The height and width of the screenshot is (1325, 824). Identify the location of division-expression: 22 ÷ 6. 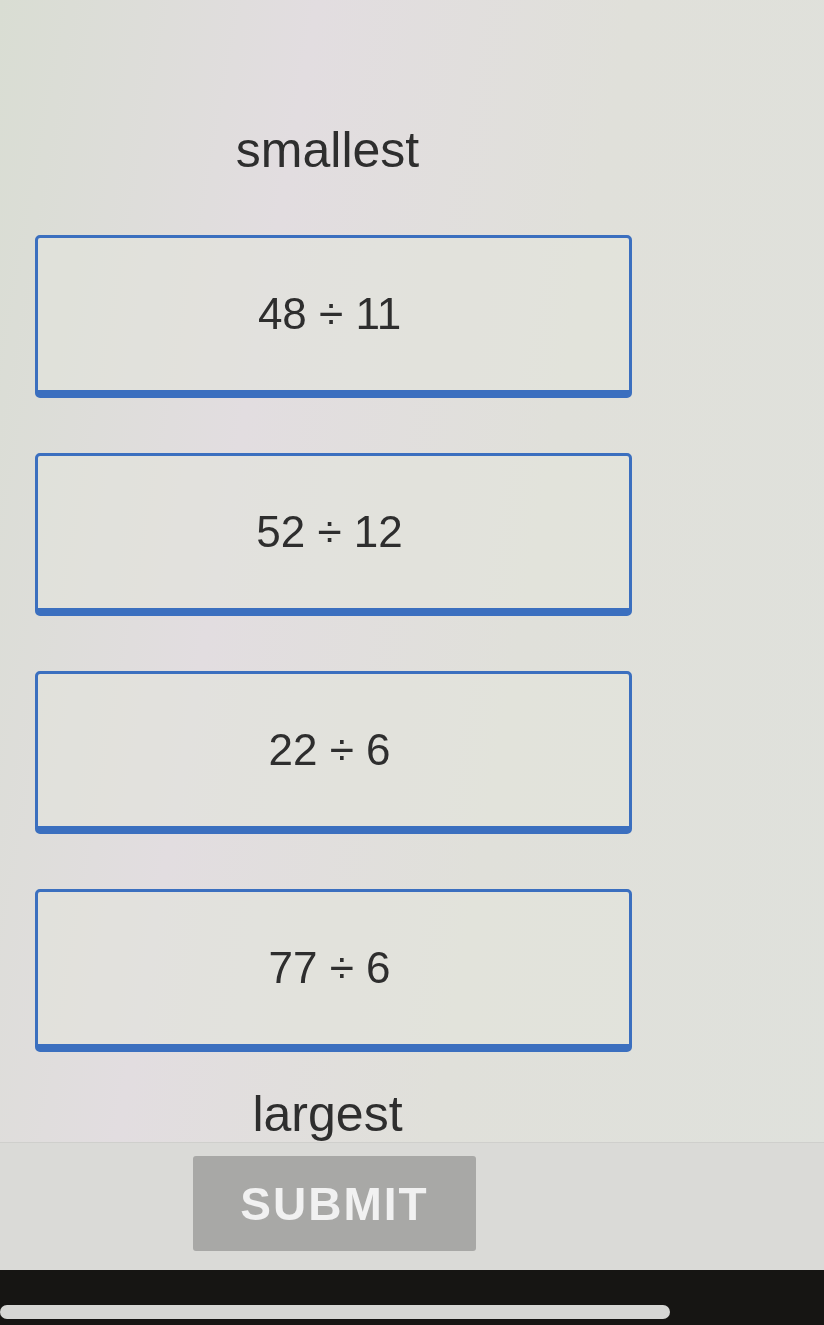
(329, 750).